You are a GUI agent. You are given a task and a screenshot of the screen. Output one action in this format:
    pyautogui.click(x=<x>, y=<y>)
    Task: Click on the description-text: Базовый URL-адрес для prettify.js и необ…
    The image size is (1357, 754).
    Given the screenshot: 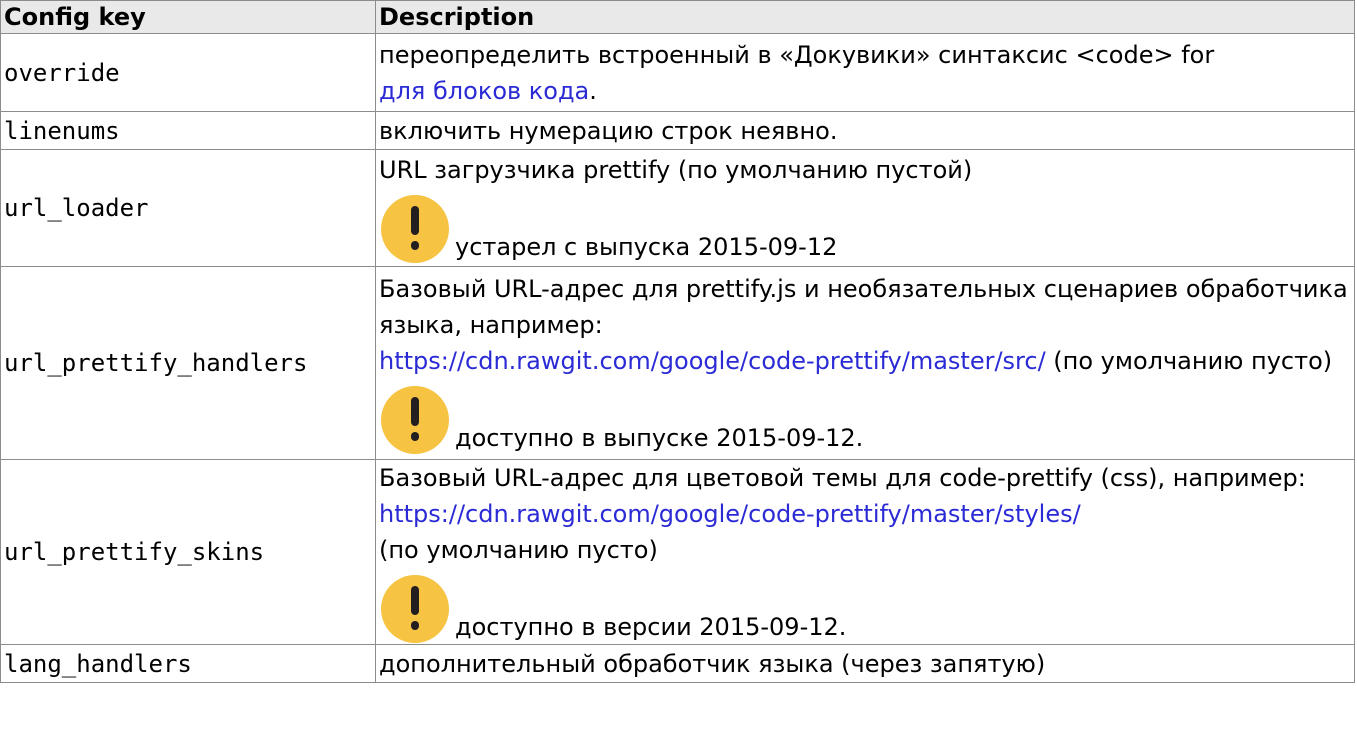 What is the action you would take?
    pyautogui.click(x=863, y=307)
    